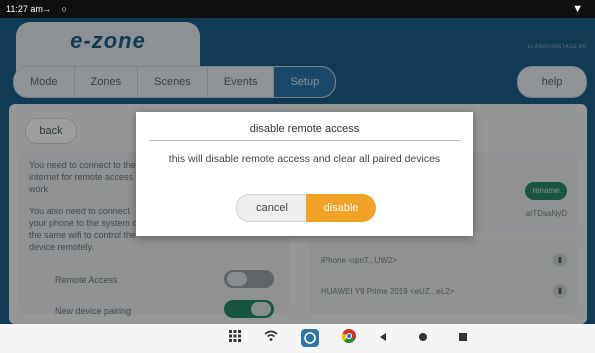 This screenshot has width=595, height=353. Describe the element at coordinates (310, 338) in the screenshot. I see `ezone-app-icon` at that location.